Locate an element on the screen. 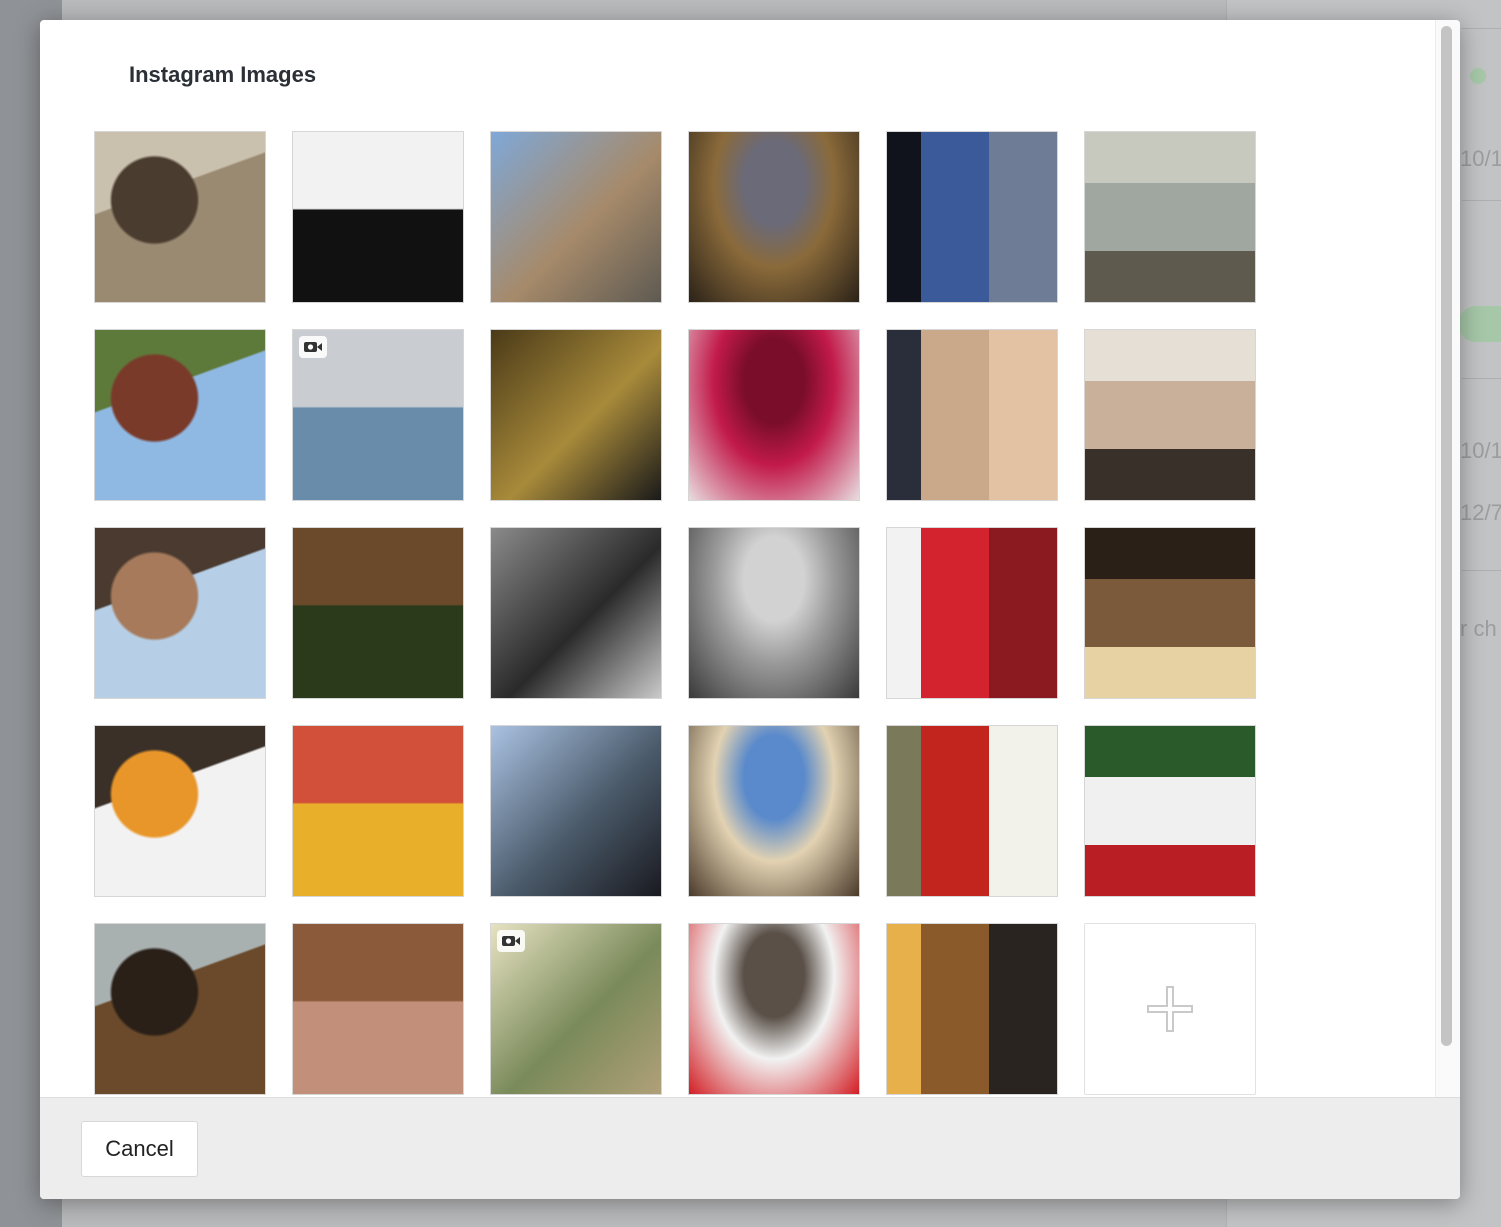  background-toggle is located at coordinates (1479, 324).